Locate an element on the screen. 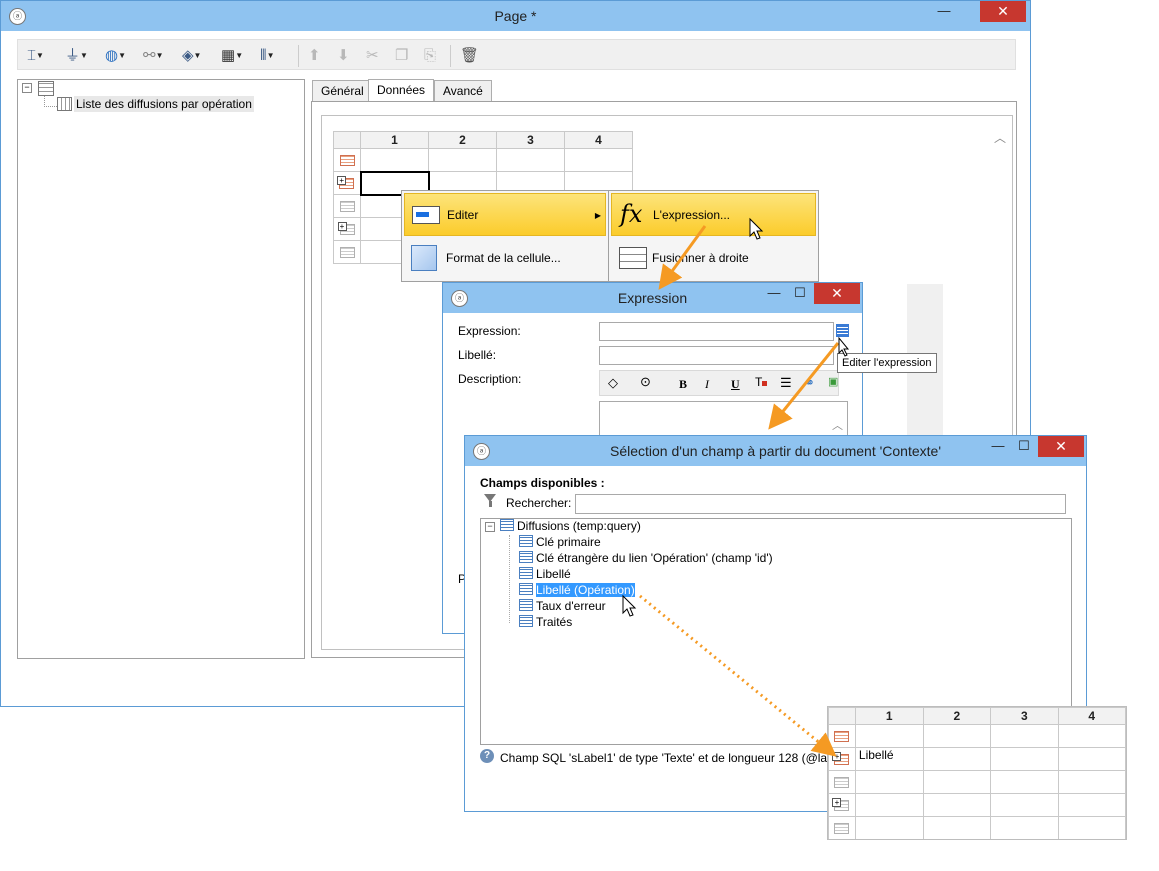 The height and width of the screenshot is (871, 1159). arrow-field-to-grid is located at coordinates (738, 675).